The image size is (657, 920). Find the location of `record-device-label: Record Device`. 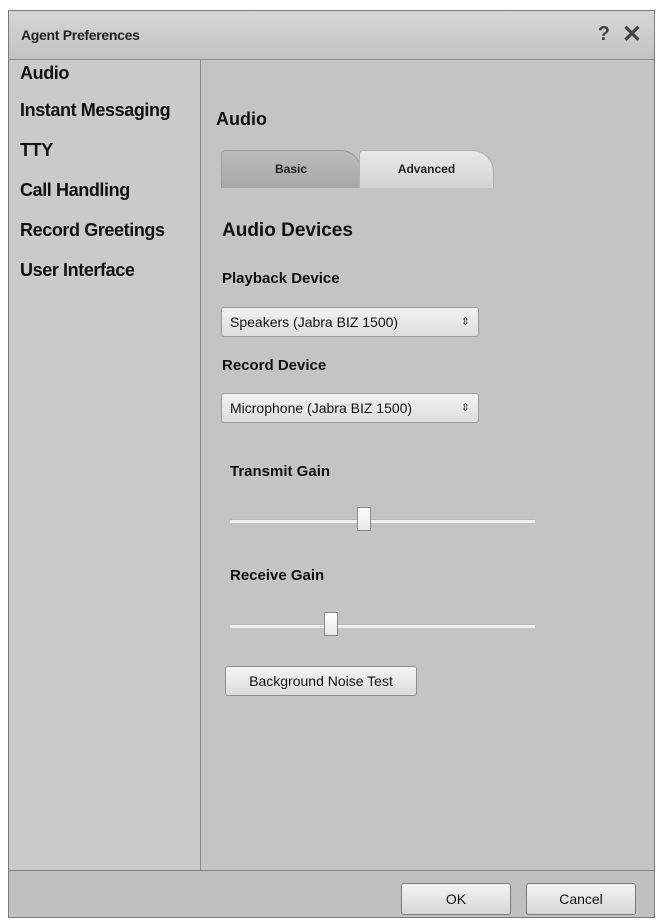

record-device-label: Record Device is located at coordinates (274, 365).